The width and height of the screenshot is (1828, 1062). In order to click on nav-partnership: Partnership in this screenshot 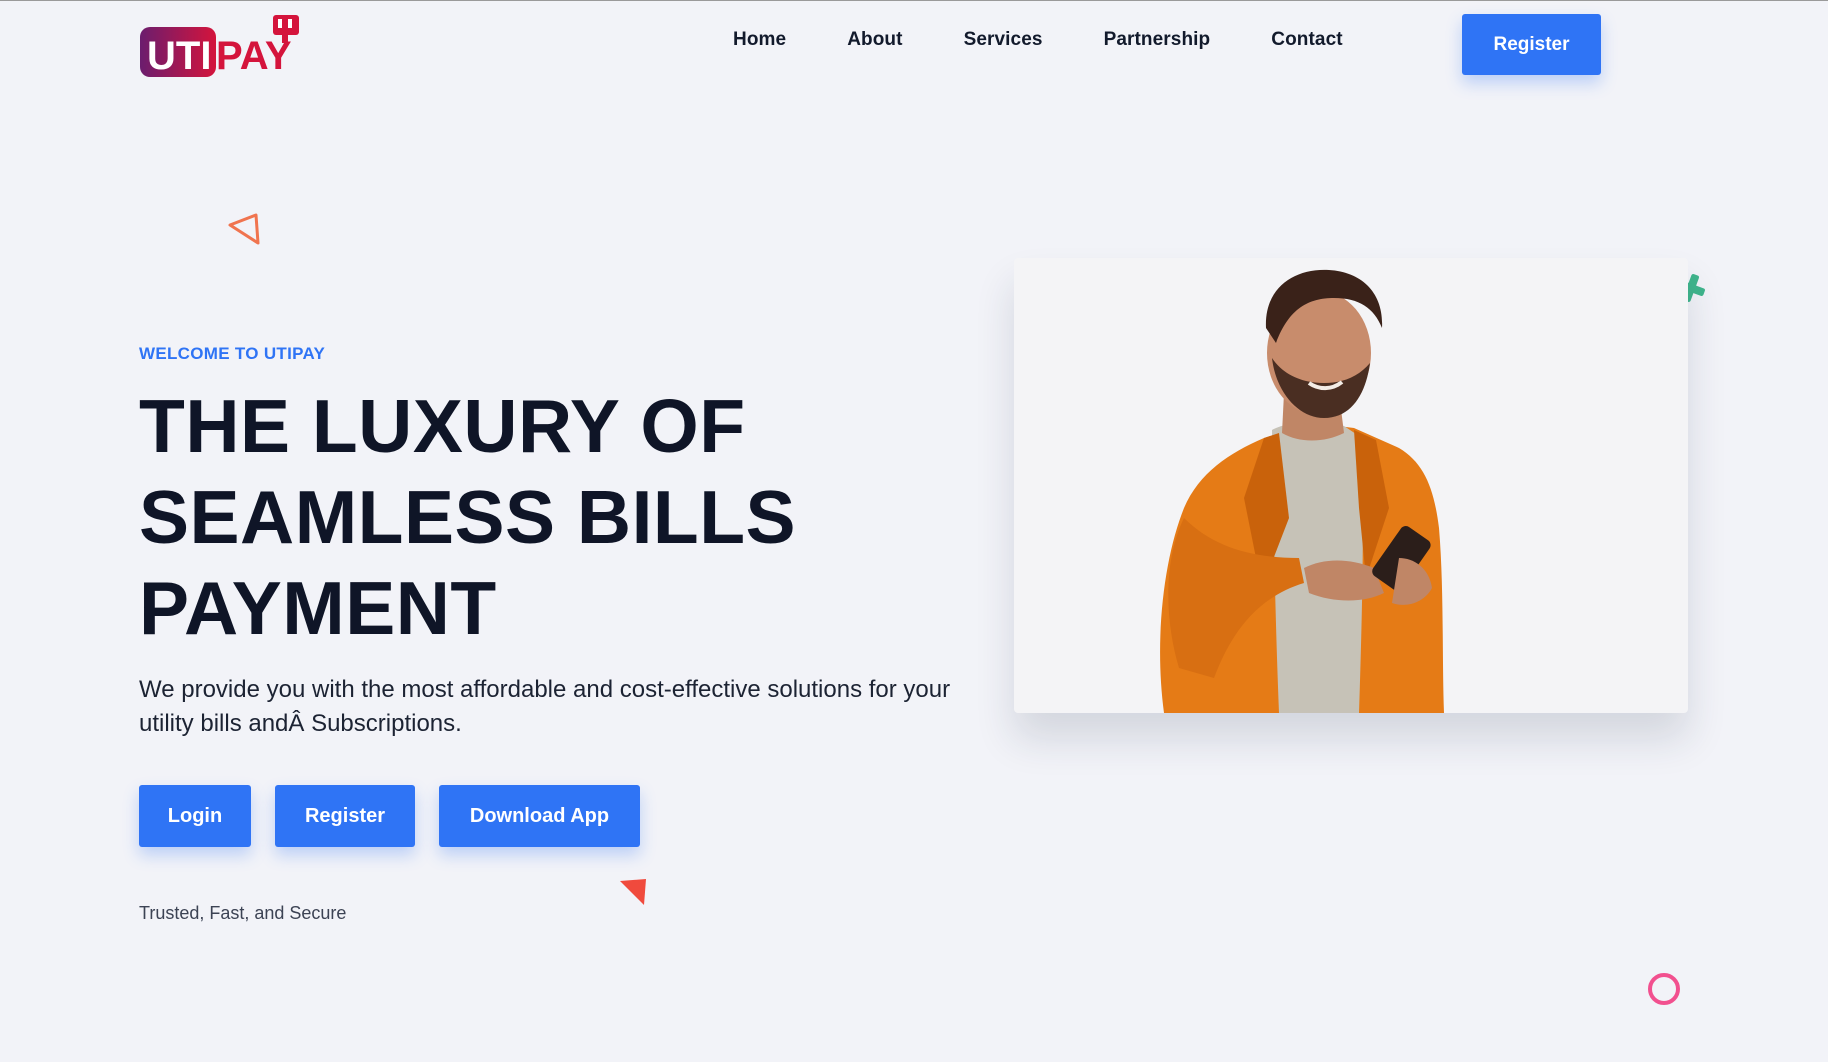, I will do `click(1157, 40)`.